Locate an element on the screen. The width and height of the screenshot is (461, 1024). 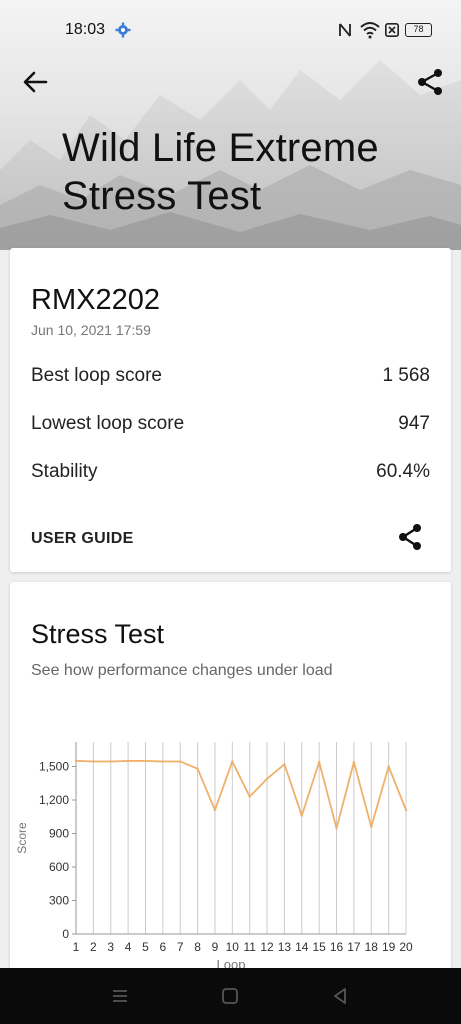
stability-label: Stability is located at coordinates (64, 471).